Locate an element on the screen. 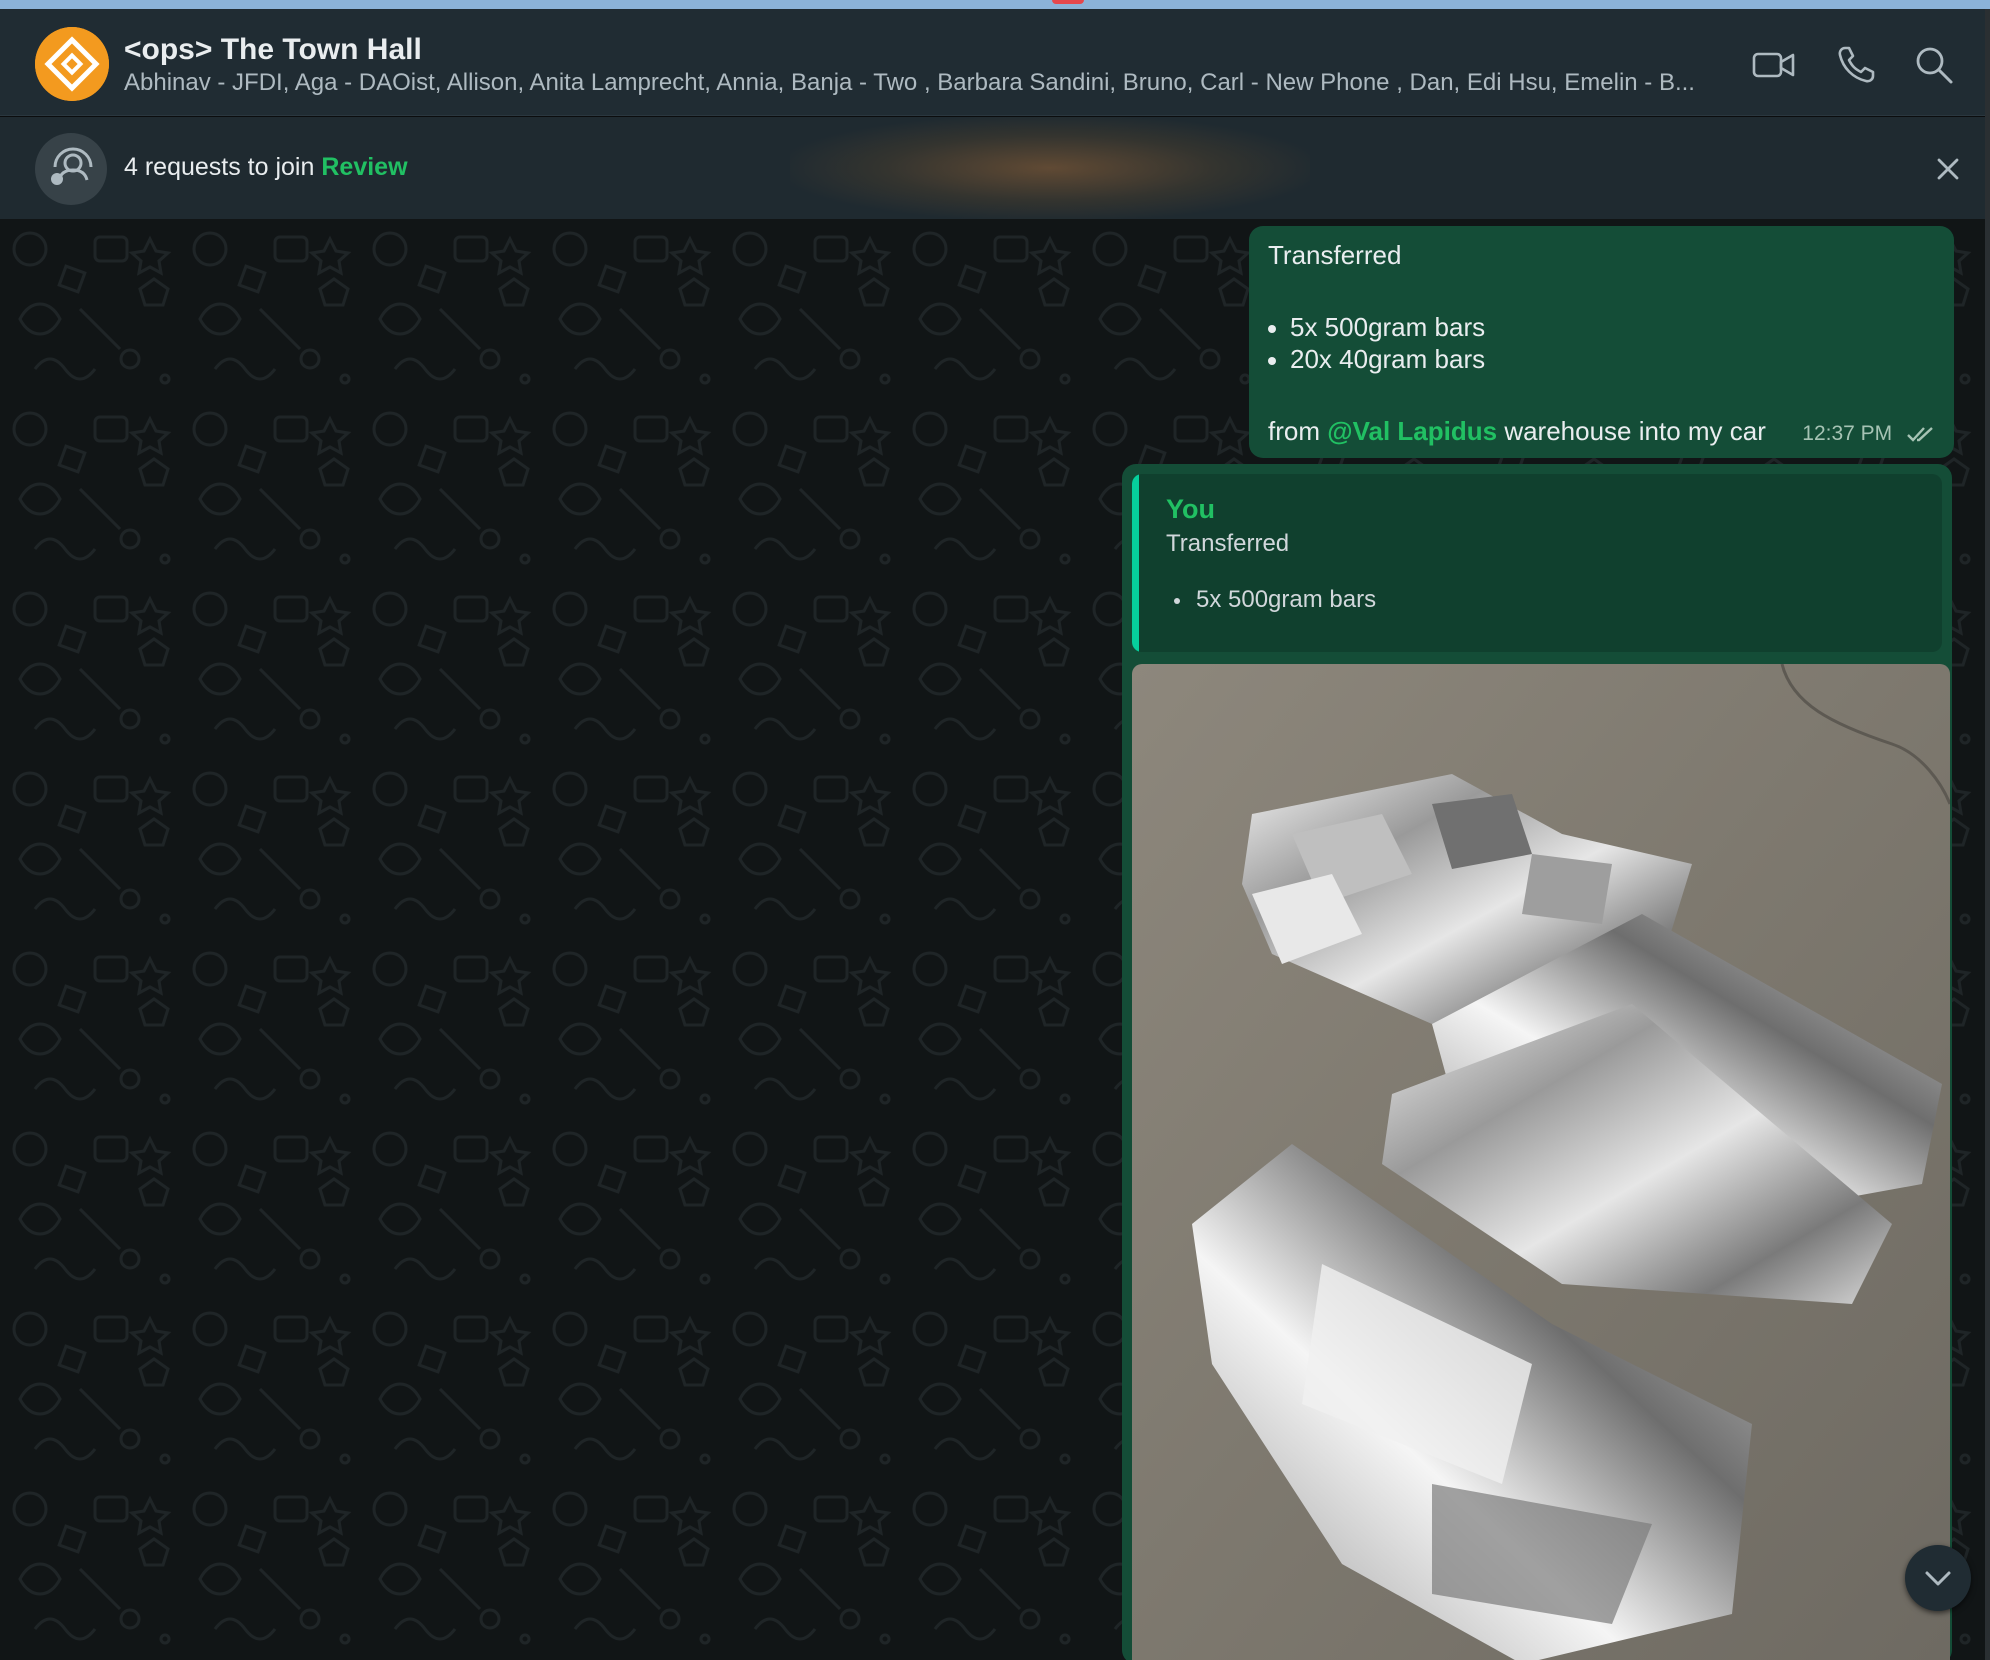 Image resolution: width=1990 pixels, height=1660 pixels. message-meta: 12:37 PM is located at coordinates (1869, 434).